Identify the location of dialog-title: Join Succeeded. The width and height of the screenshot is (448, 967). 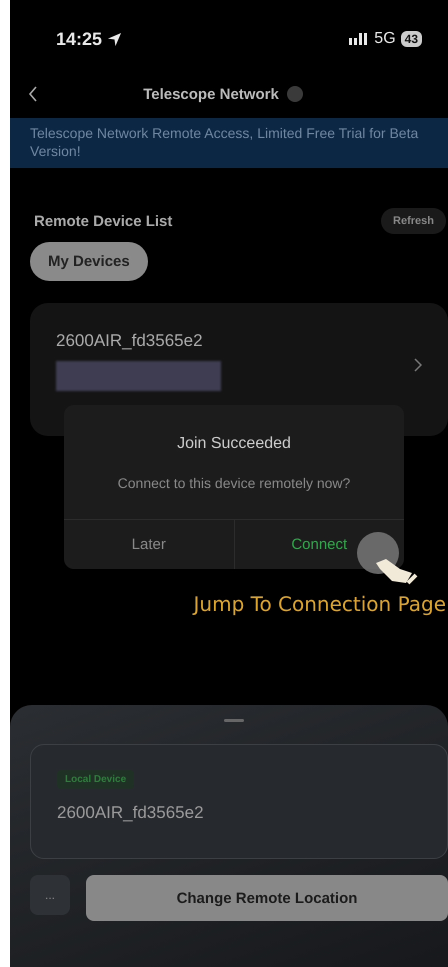
(234, 444).